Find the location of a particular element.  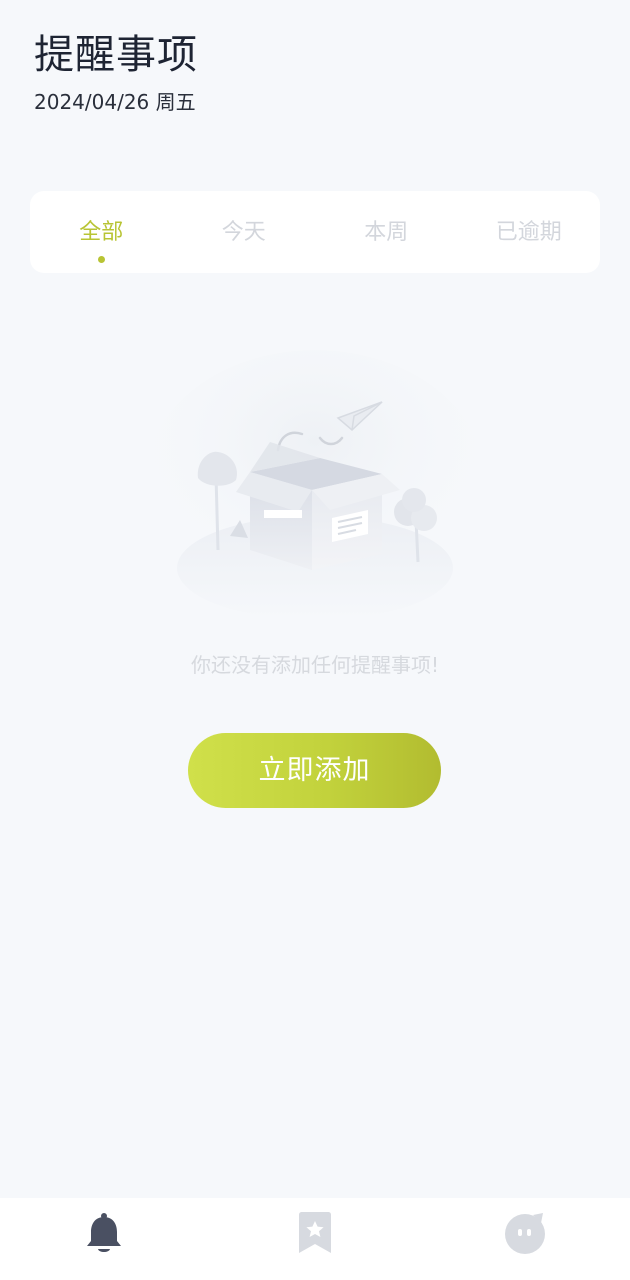

tab-label: 已逾期 is located at coordinates (528, 232).